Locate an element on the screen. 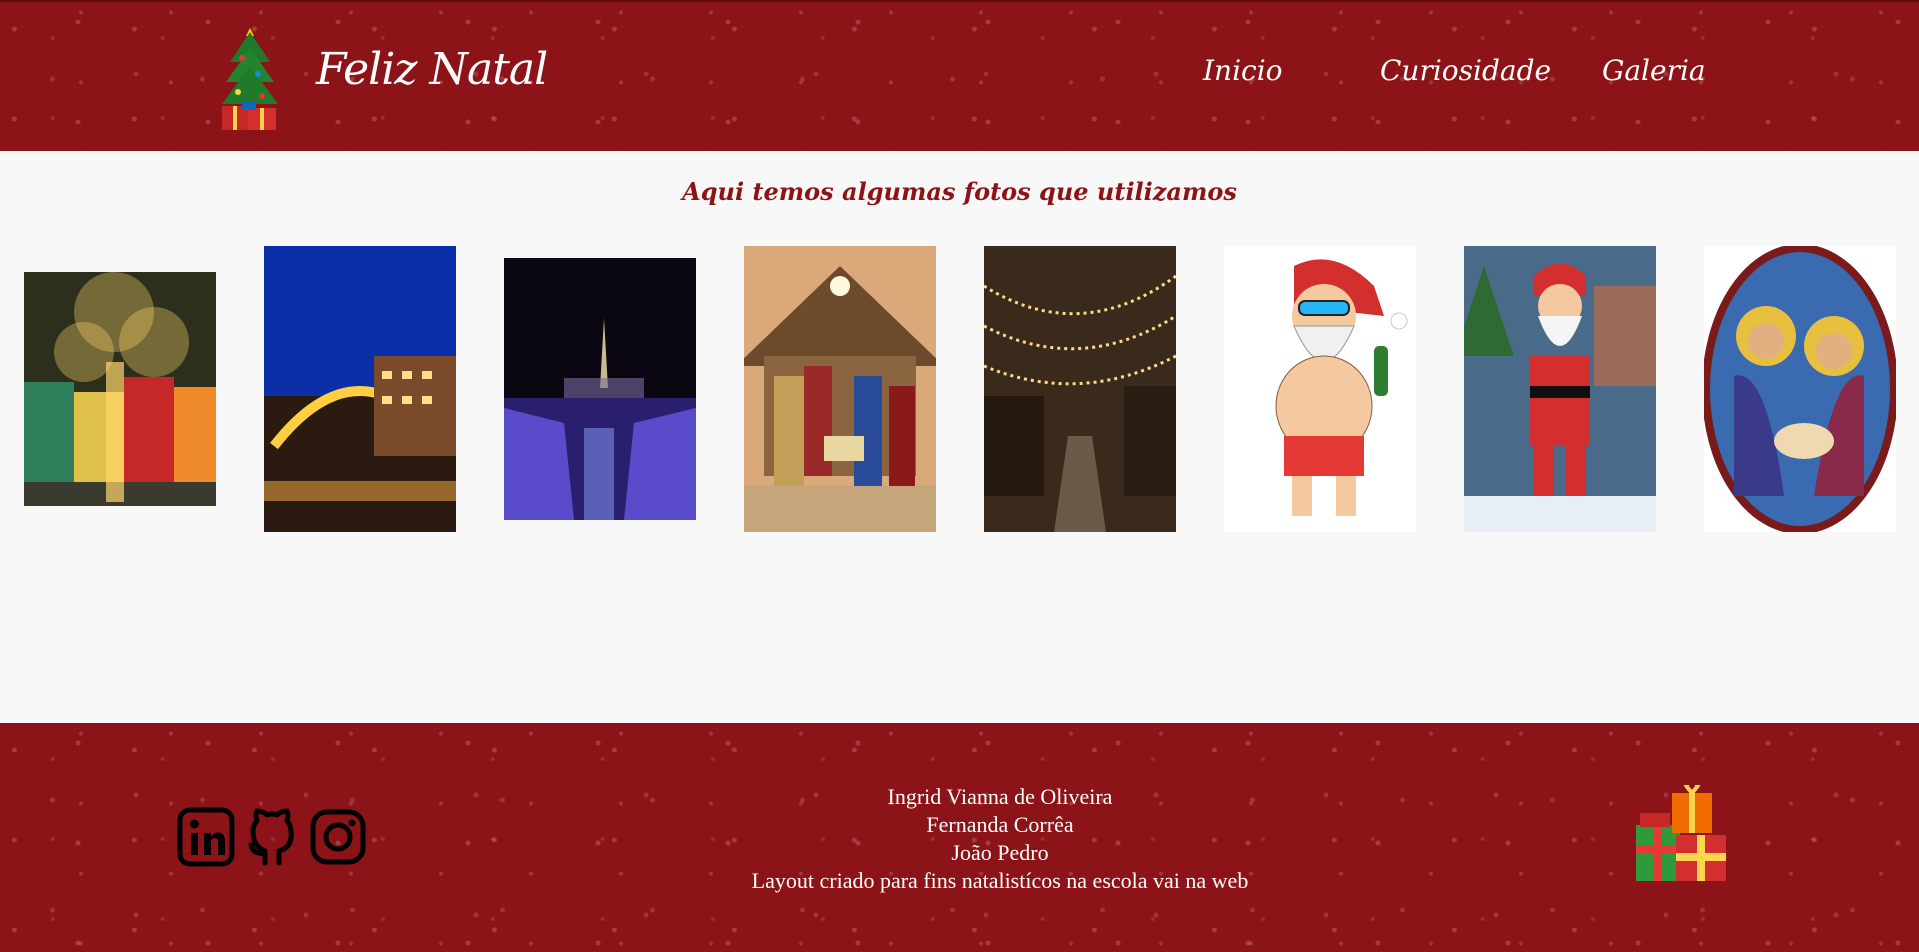 Image resolution: width=1919 pixels, height=952 pixels. gallery-photo-night-church is located at coordinates (600, 389).